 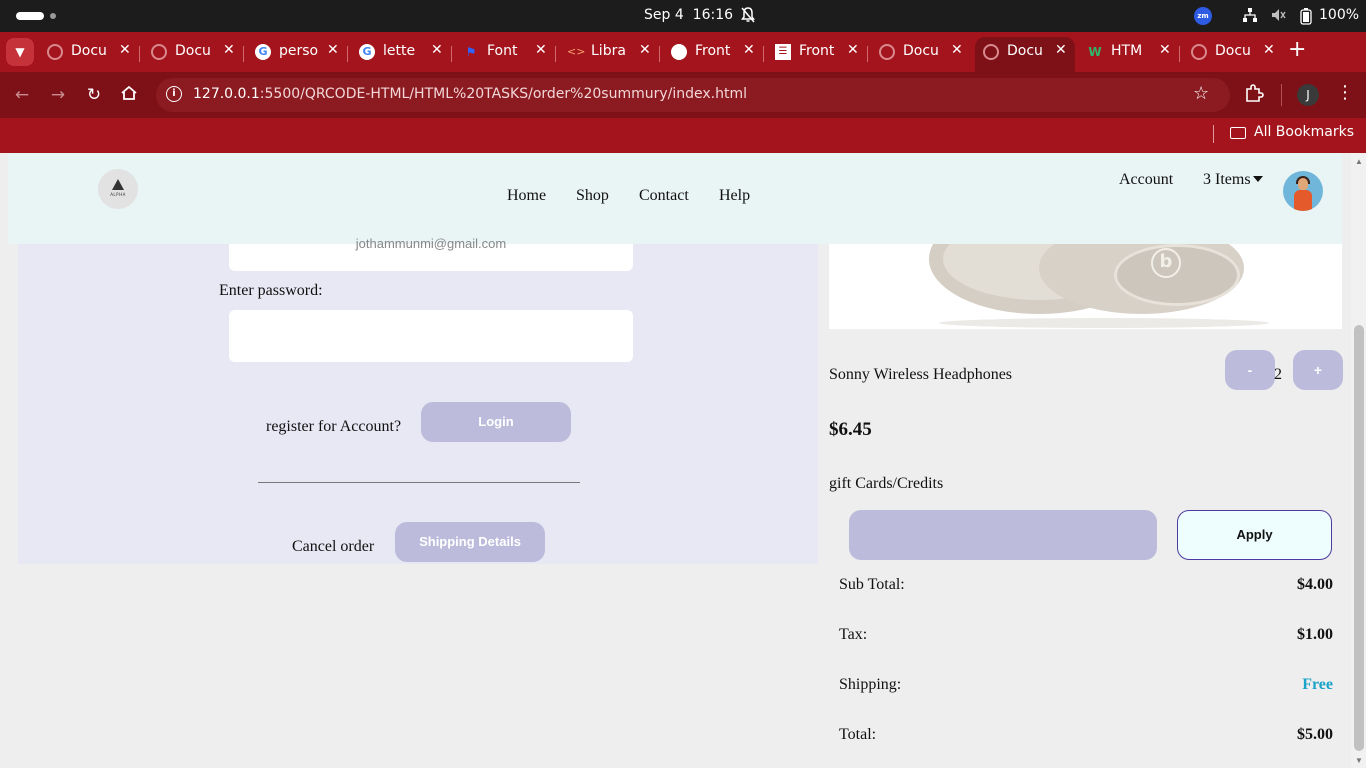 I want to click on tab-title: HTM, so click(x=1127, y=51).